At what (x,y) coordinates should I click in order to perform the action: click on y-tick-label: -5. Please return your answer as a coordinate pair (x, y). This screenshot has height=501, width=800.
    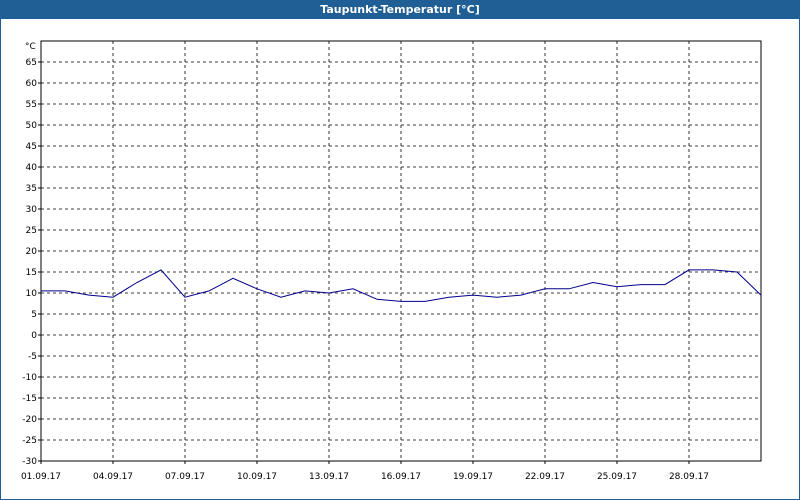
    Looking at the image, I should click on (32, 357).